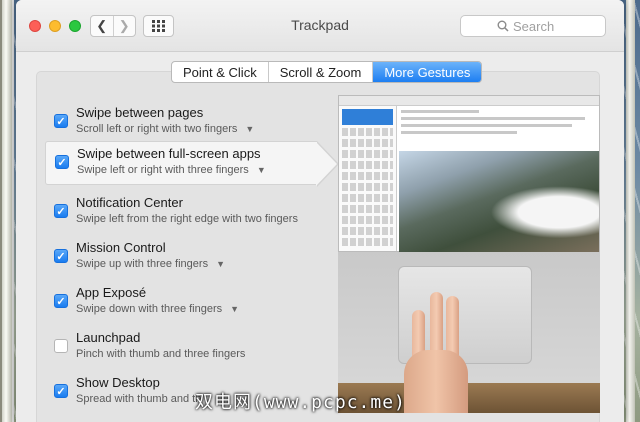  I want to click on gesture-subtitle: Swipe down with three fingers, so click(149, 309).